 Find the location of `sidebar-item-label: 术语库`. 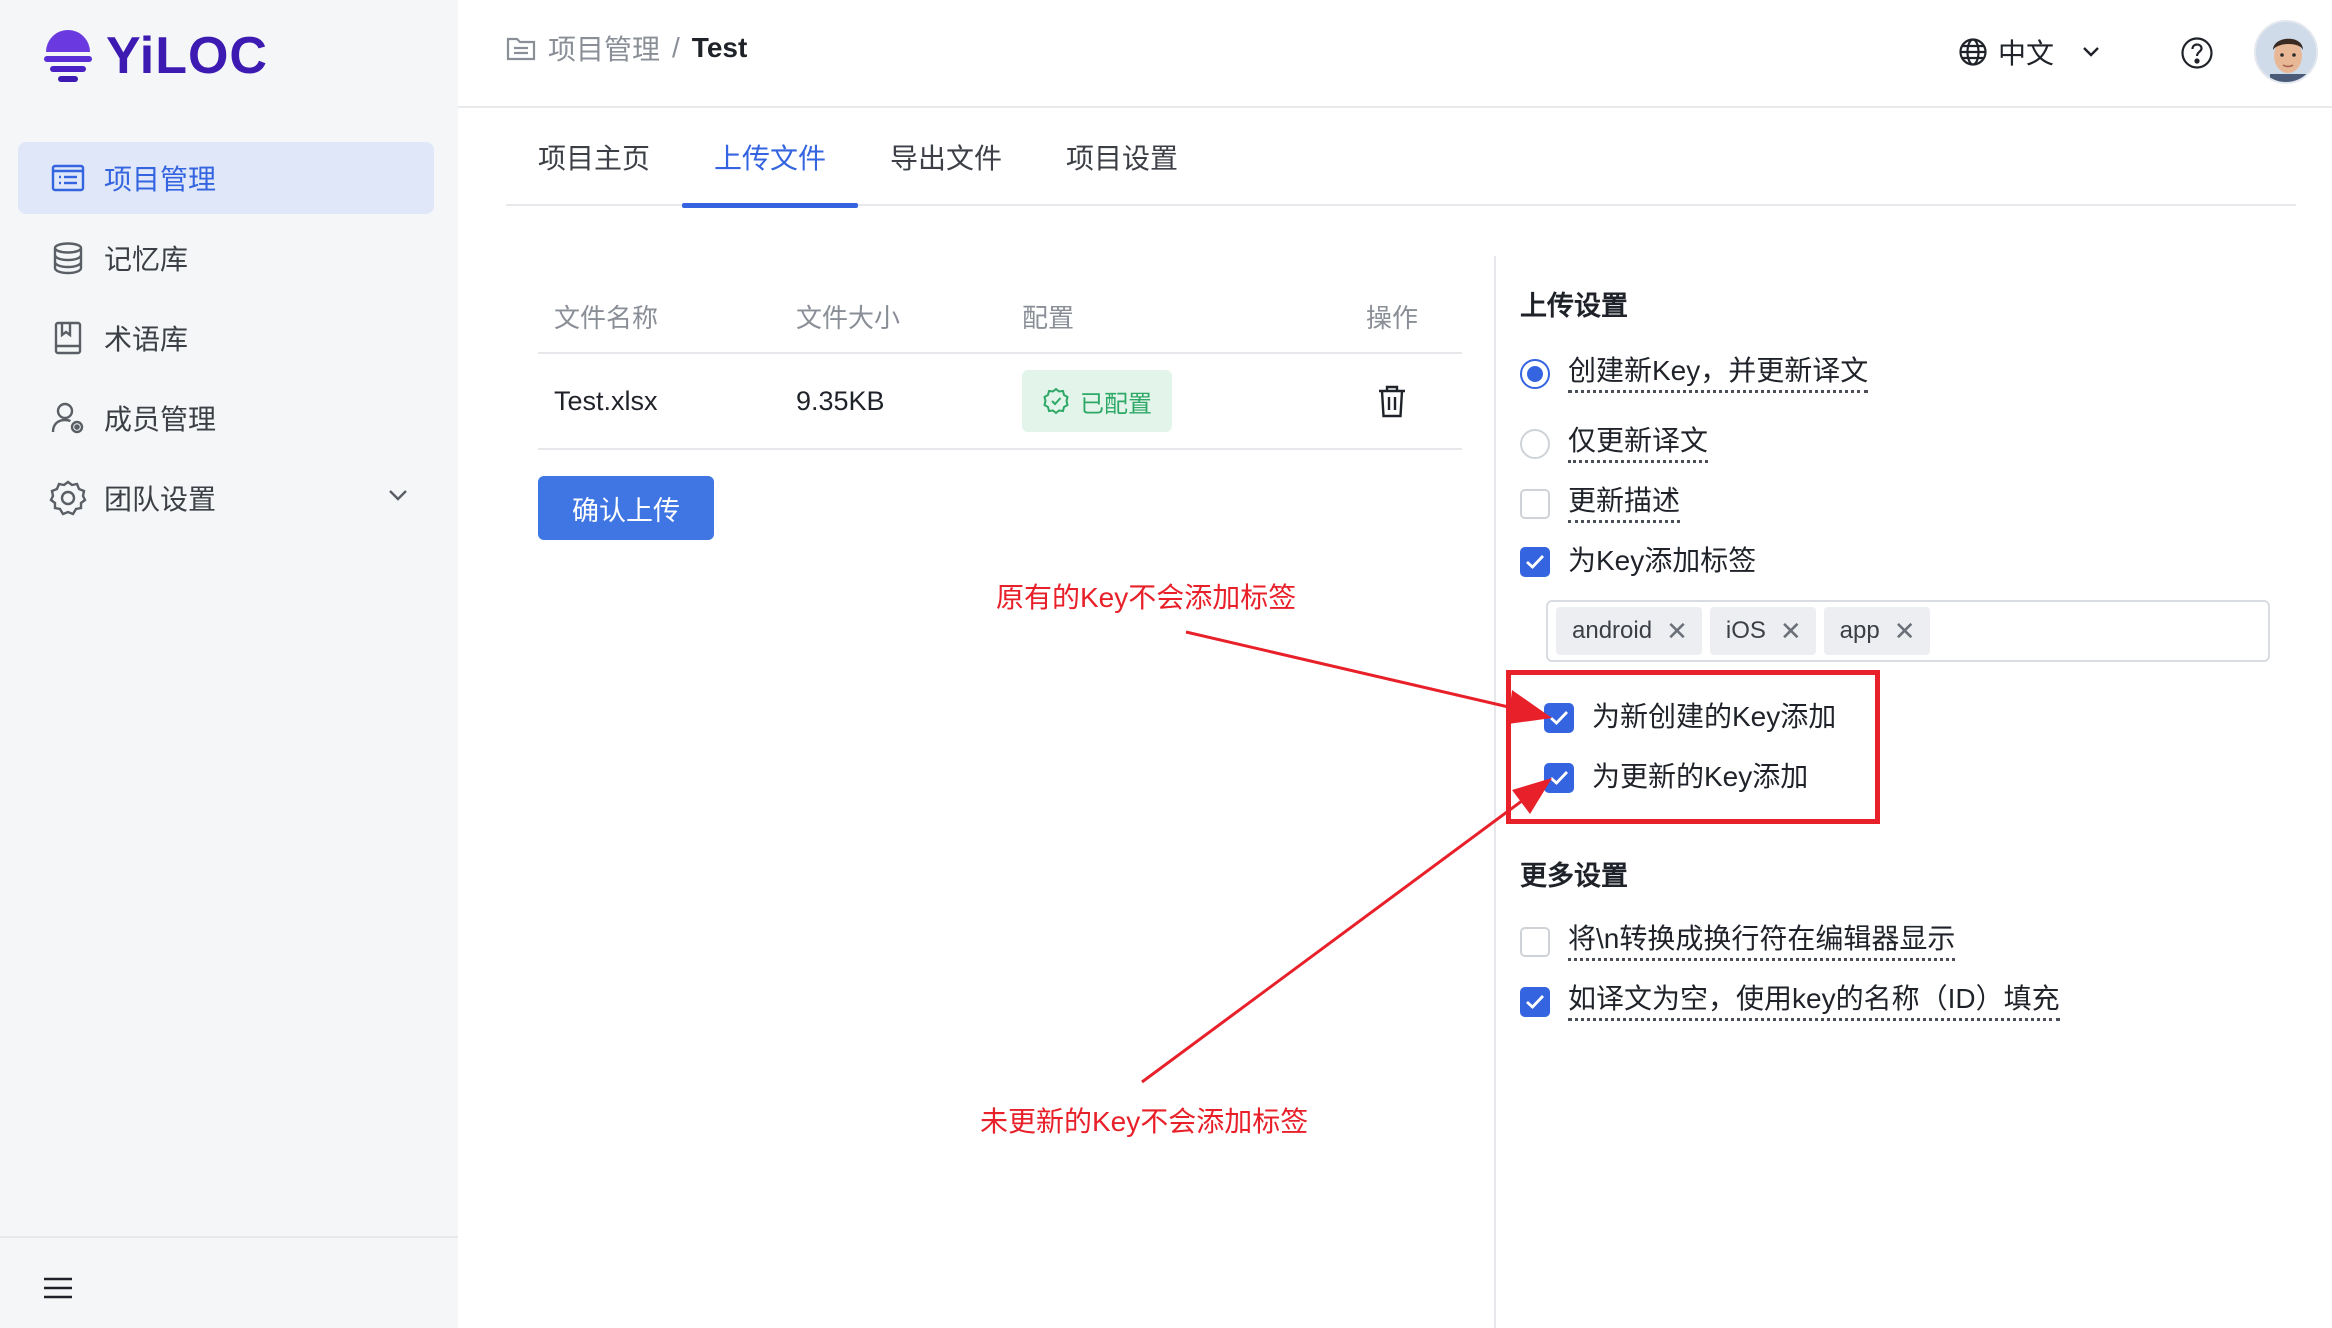

sidebar-item-label: 术语库 is located at coordinates (146, 339).